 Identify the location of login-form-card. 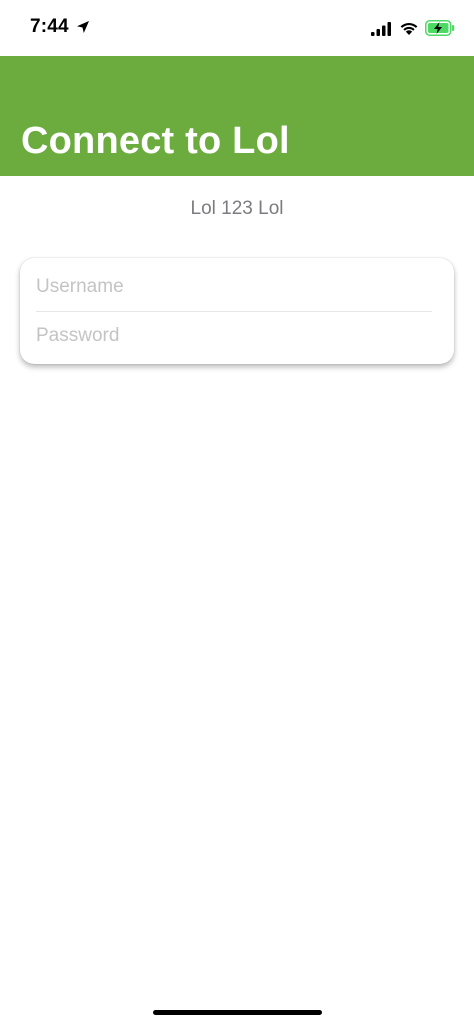
(237, 311).